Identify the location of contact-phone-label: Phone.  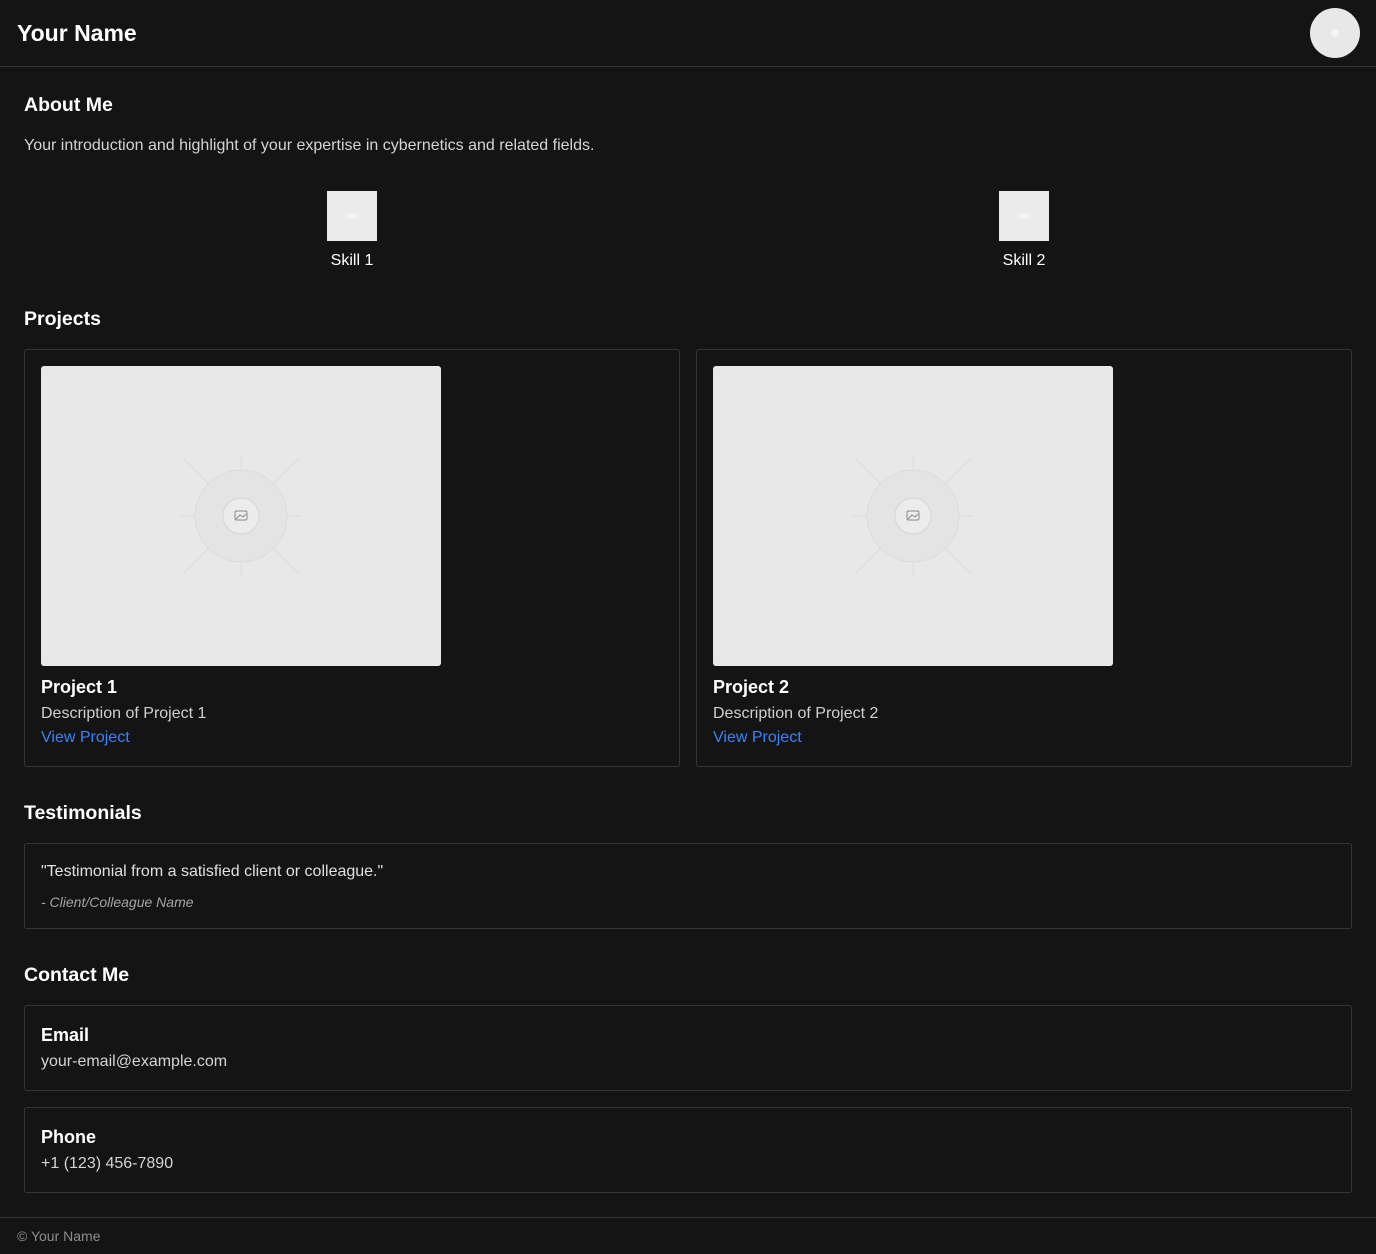
(69, 1137).